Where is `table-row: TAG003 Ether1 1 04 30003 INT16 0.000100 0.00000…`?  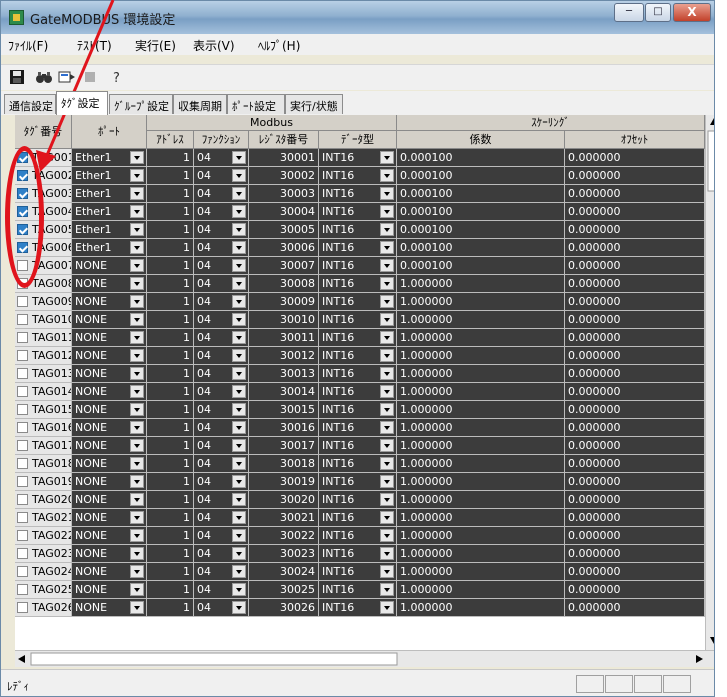
table-row: TAG003 Ether1 1 04 30003 INT16 0.000100 0.00000… is located at coordinates (360, 194).